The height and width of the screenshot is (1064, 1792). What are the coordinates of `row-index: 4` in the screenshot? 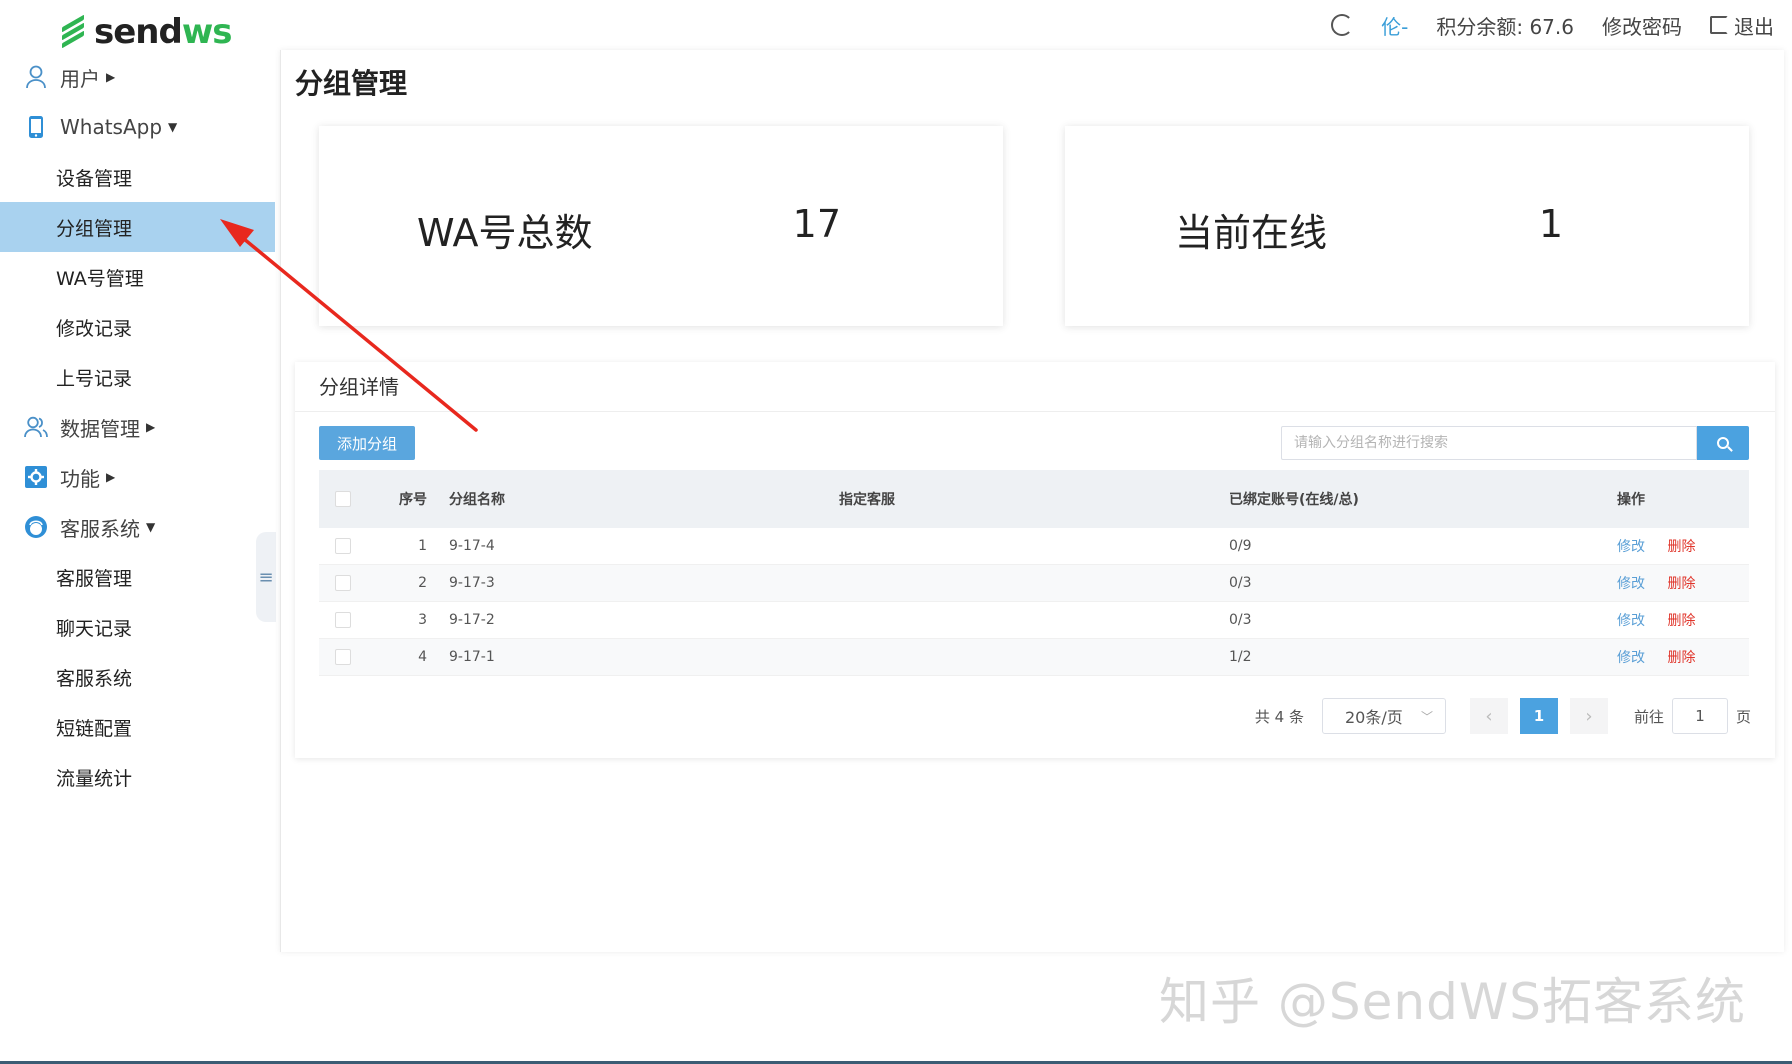 It's located at (422, 657).